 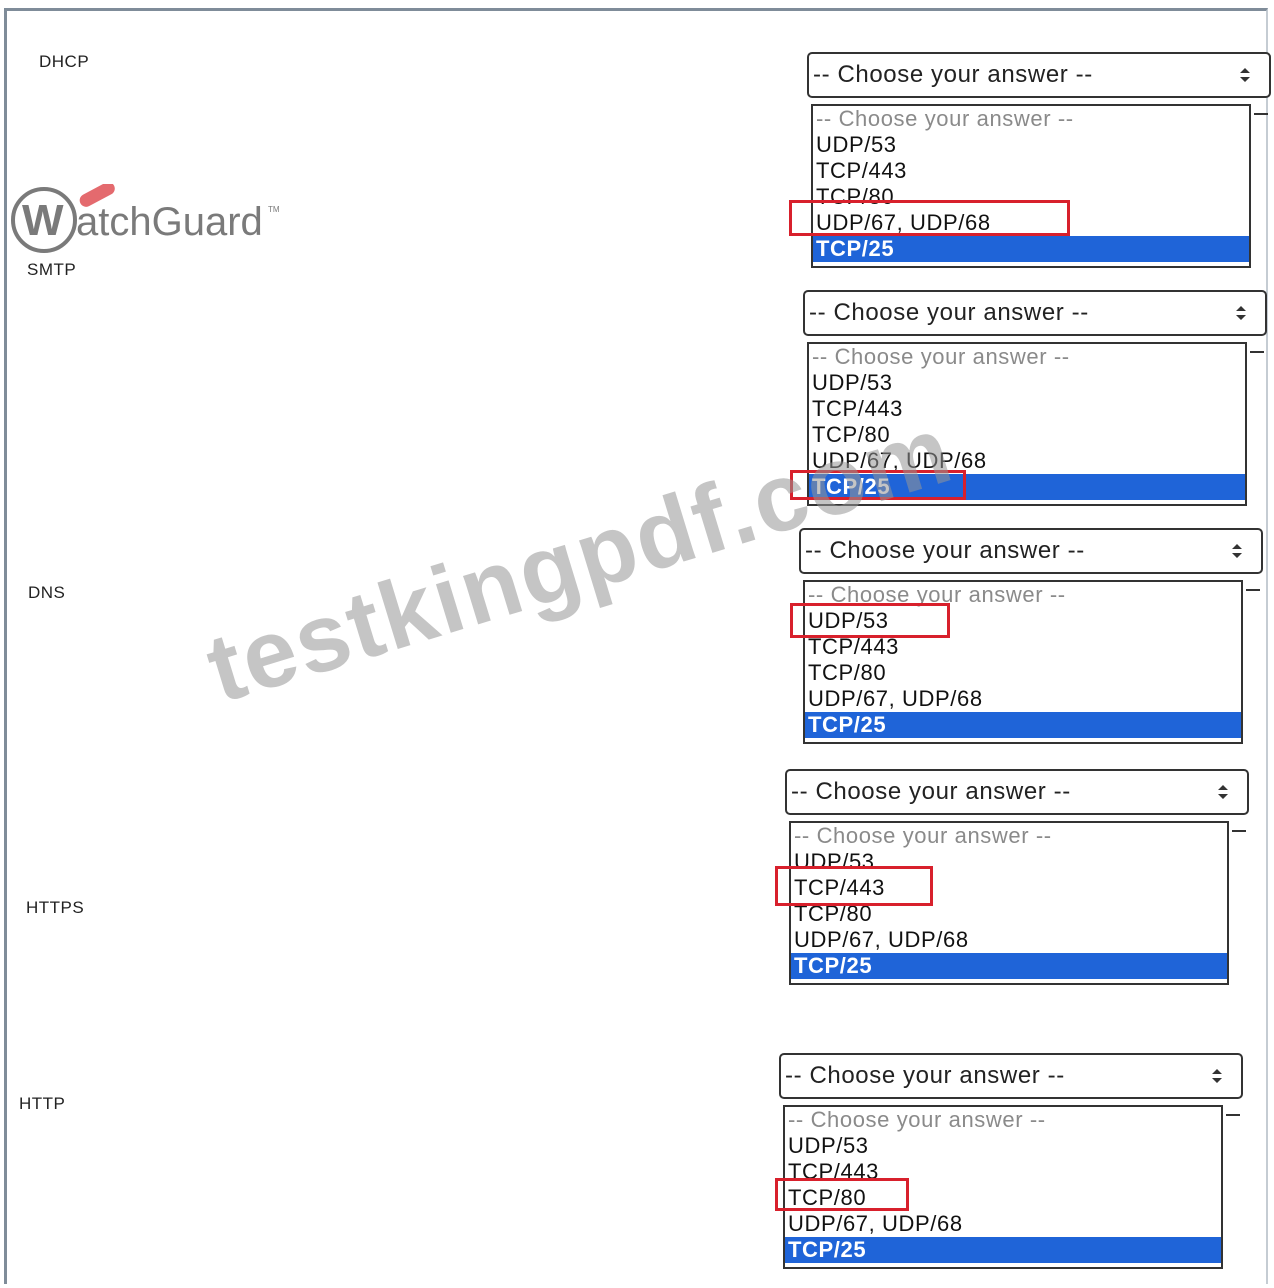 I want to click on answer-select-https: -- Choose your answer --, so click(x=1017, y=792).